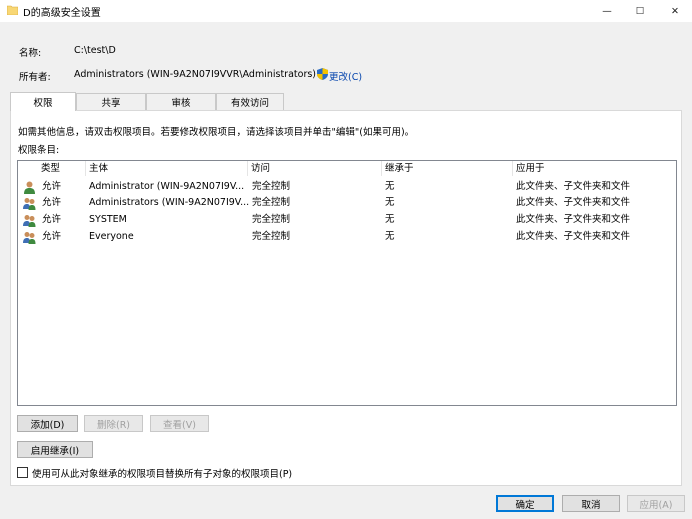  What do you see at coordinates (315, 168) in the screenshot?
I see `column-header-access: 访问` at bounding box center [315, 168].